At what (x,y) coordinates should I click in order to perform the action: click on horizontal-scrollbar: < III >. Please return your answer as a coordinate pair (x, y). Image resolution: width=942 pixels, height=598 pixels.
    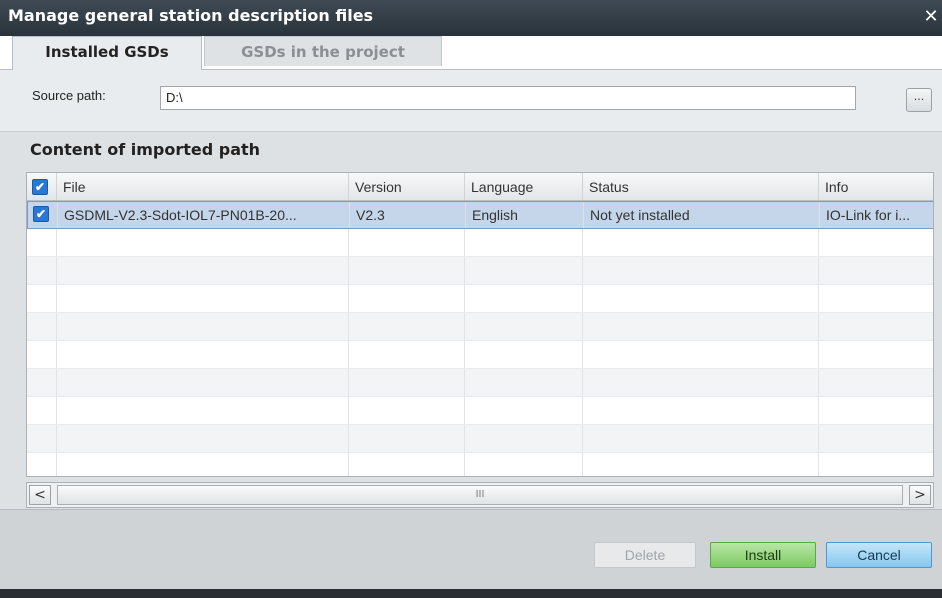
    Looking at the image, I should click on (480, 495).